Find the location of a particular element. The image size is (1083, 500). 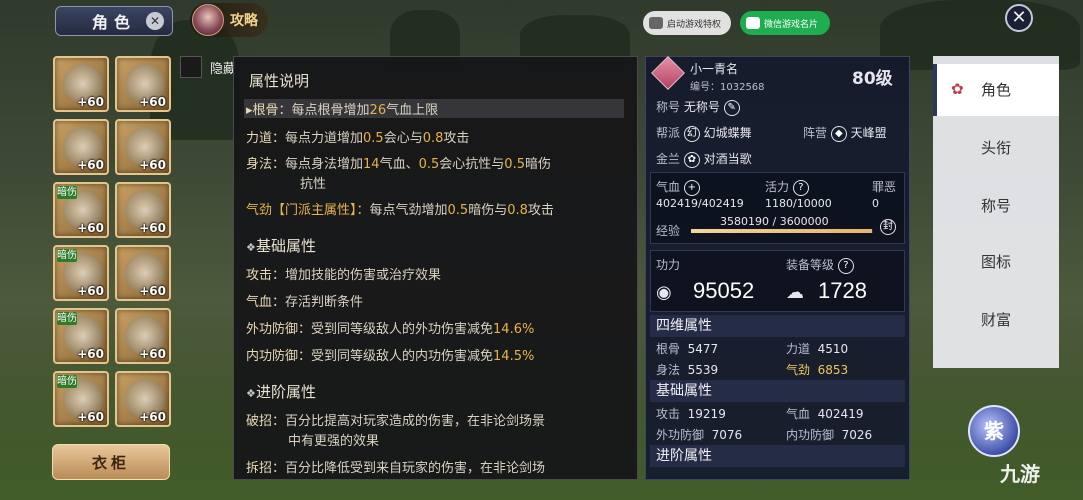

stat-value: 402419 is located at coordinates (840, 414).